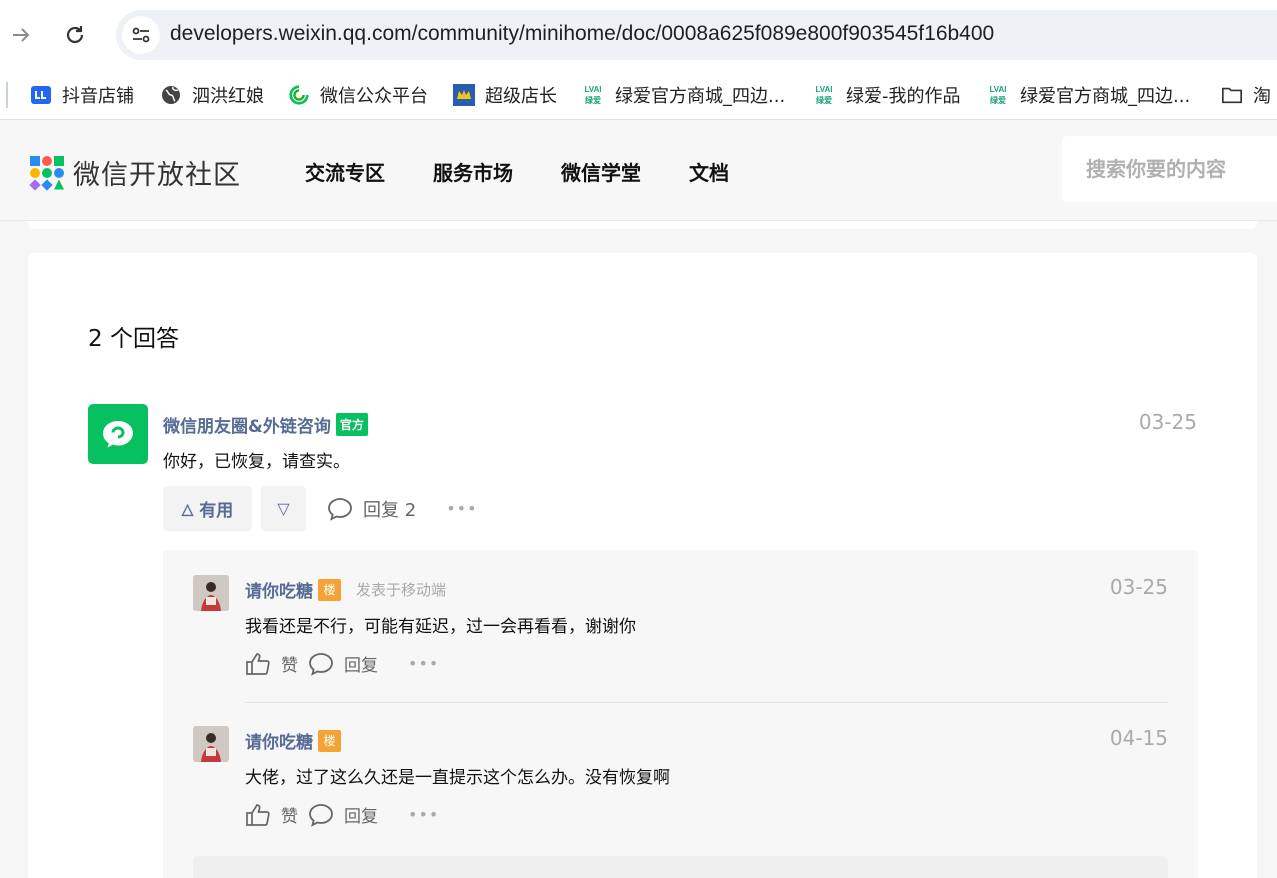 The width and height of the screenshot is (1277, 878). Describe the element at coordinates (187, 509) in the screenshot. I see `triangle-up-icon: △` at that location.